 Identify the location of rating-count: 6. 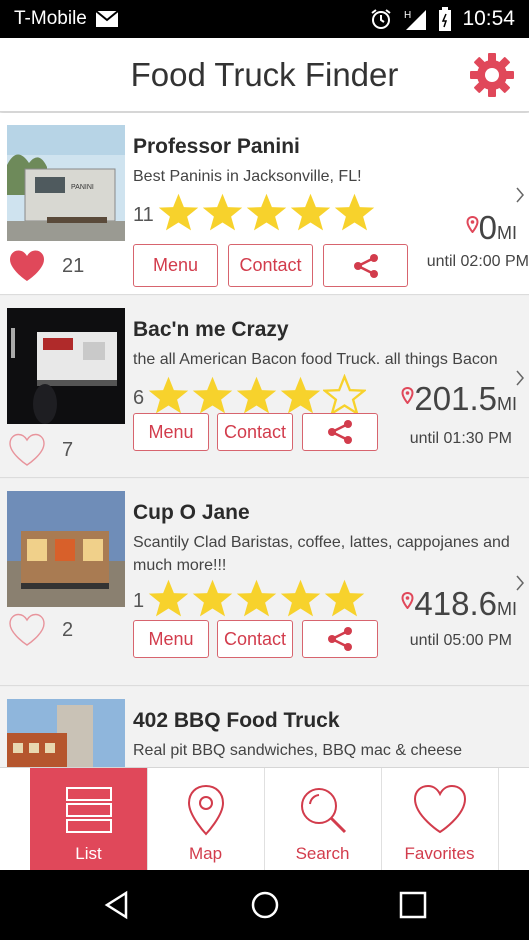
(139, 397).